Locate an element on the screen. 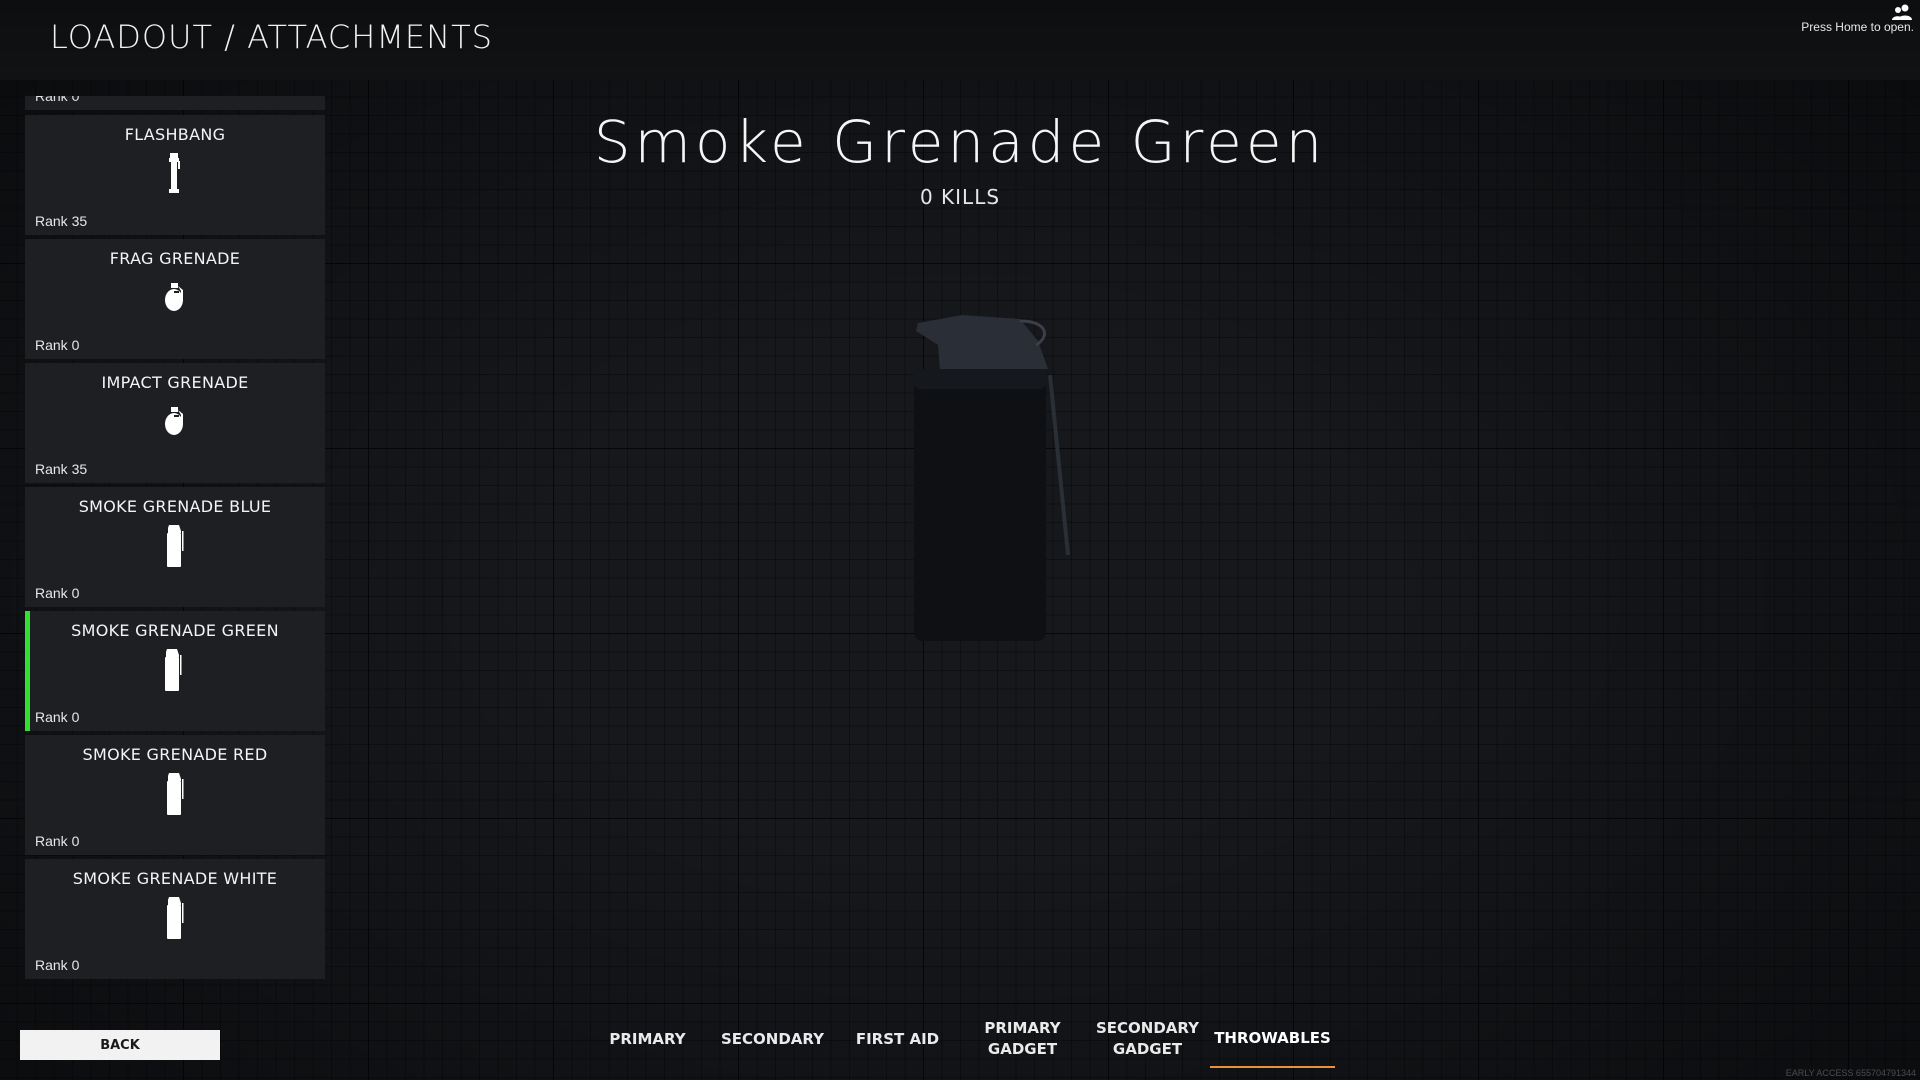 This screenshot has width=1920, height=1080. smoke-grenade-model is located at coordinates (1000, 485).